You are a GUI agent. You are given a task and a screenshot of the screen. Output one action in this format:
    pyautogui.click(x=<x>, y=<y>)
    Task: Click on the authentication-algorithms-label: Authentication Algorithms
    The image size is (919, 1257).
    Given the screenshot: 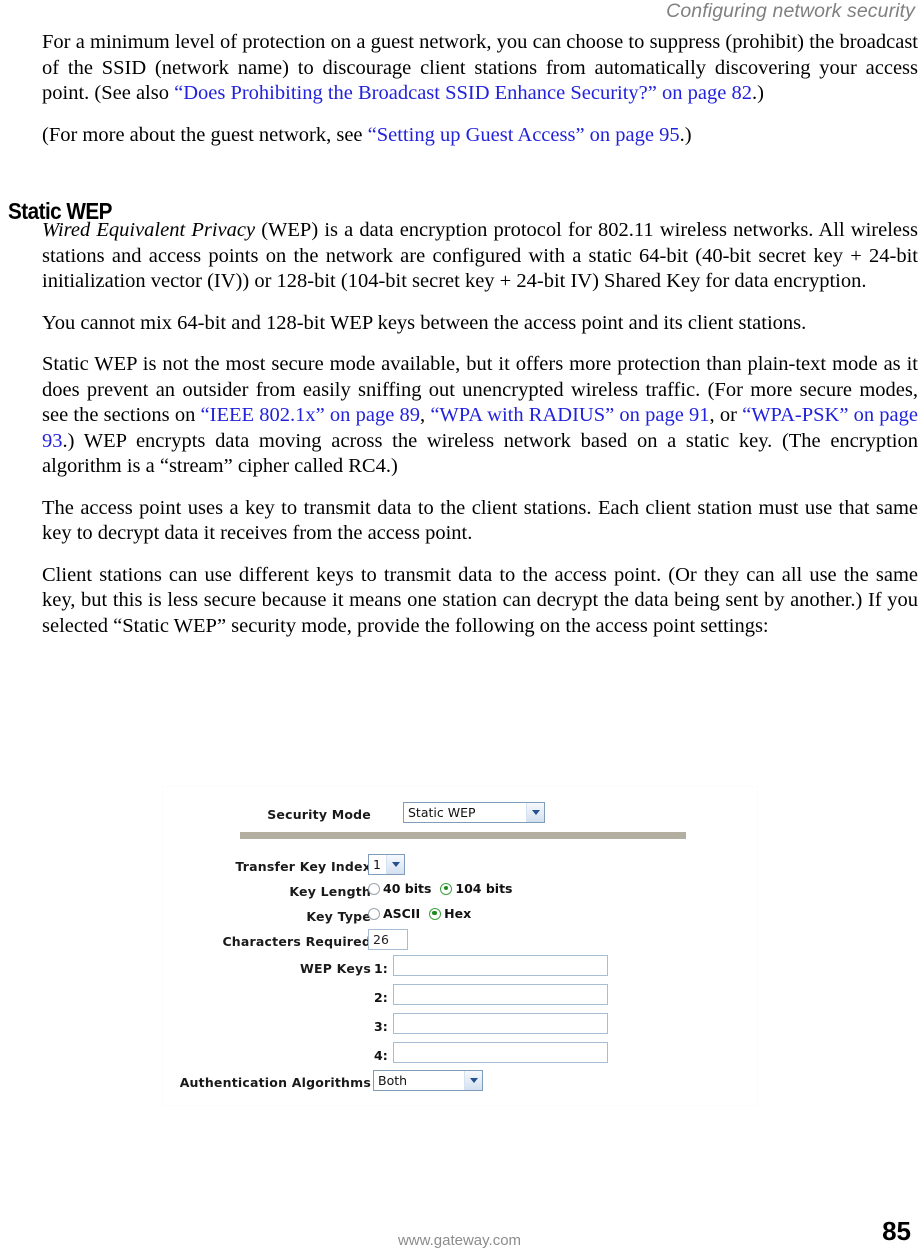 What is the action you would take?
    pyautogui.click(x=275, y=1082)
    